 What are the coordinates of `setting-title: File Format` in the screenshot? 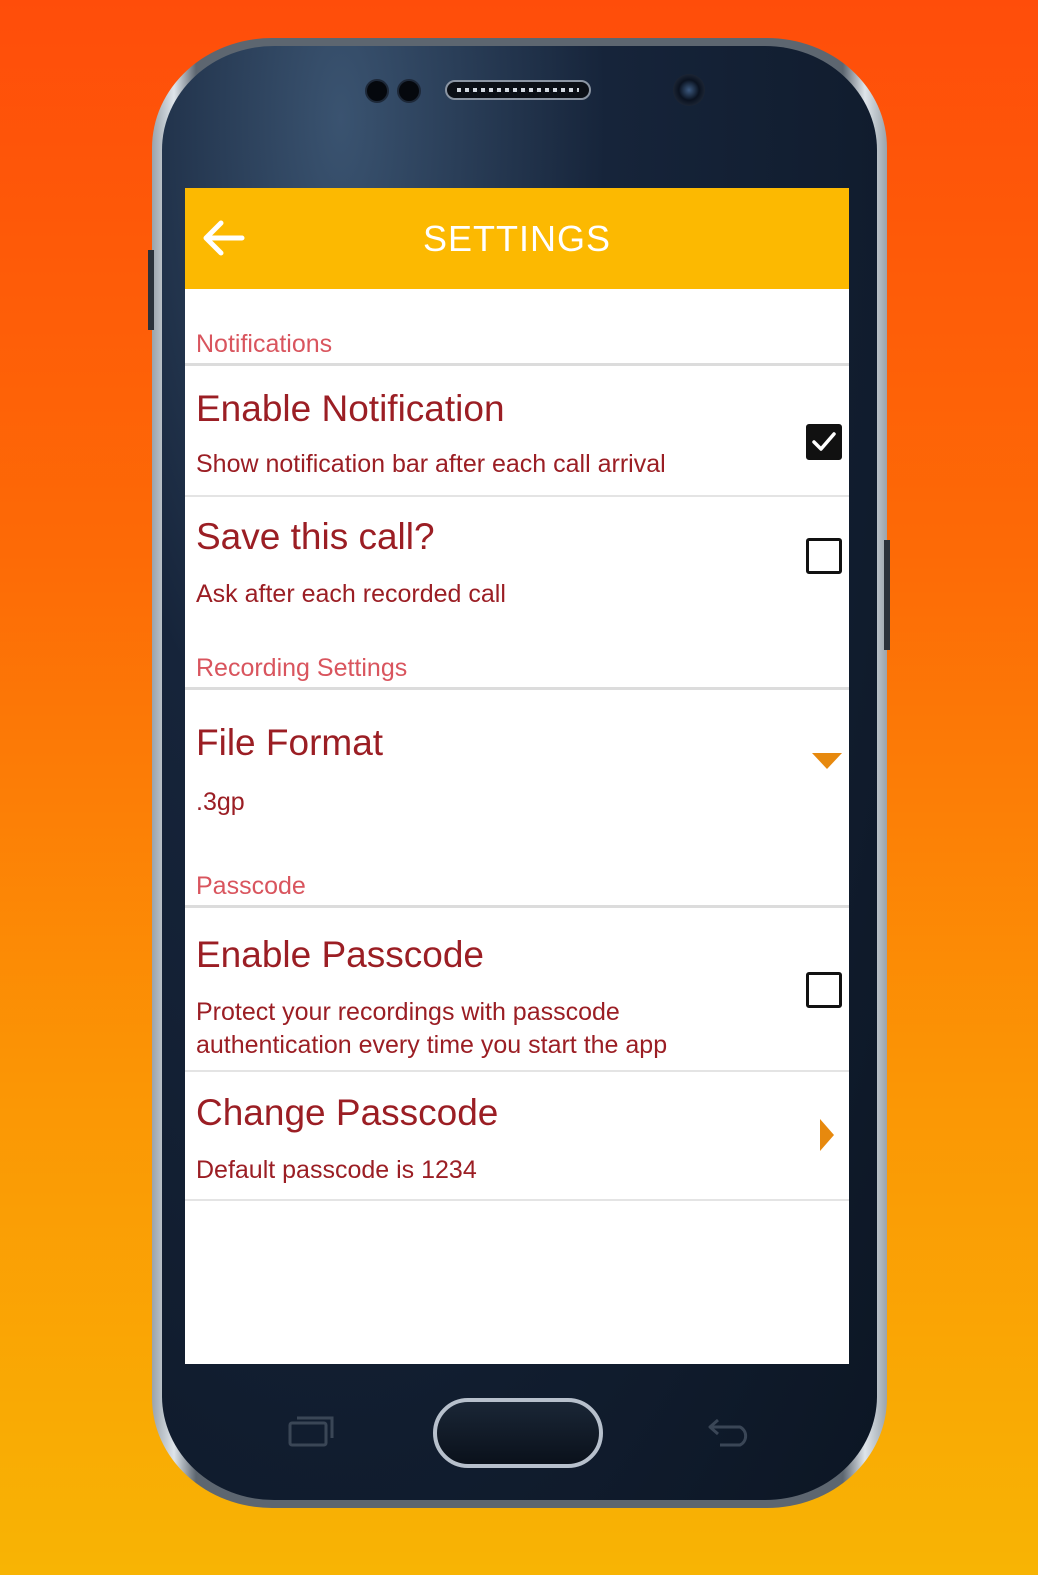 It's located at (290, 742).